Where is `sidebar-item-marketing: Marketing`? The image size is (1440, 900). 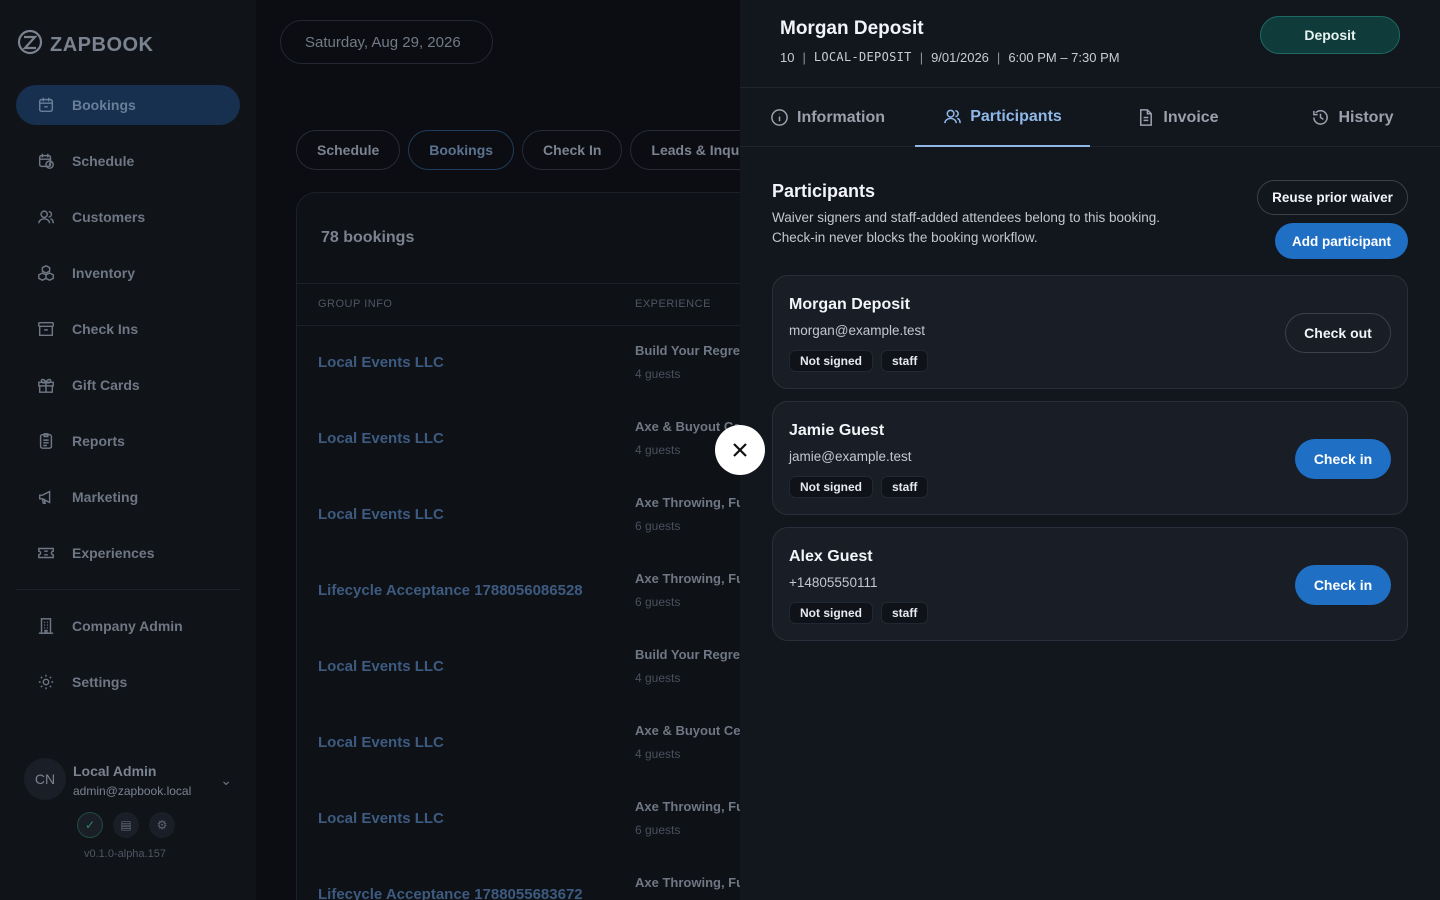 sidebar-item-marketing: Marketing is located at coordinates (128, 497).